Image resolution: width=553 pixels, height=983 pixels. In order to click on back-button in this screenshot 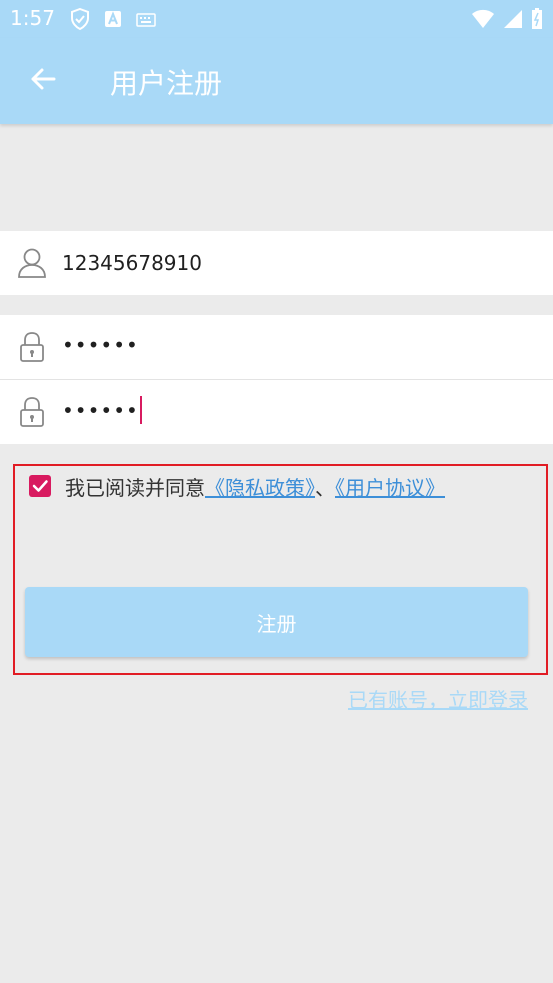, I will do `click(43, 81)`.